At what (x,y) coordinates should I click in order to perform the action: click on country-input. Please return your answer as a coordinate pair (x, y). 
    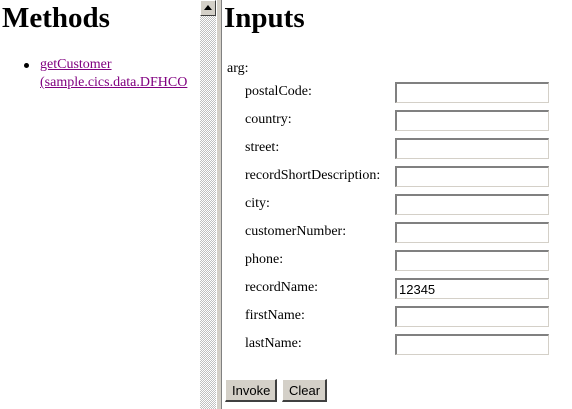
    Looking at the image, I should click on (472, 120).